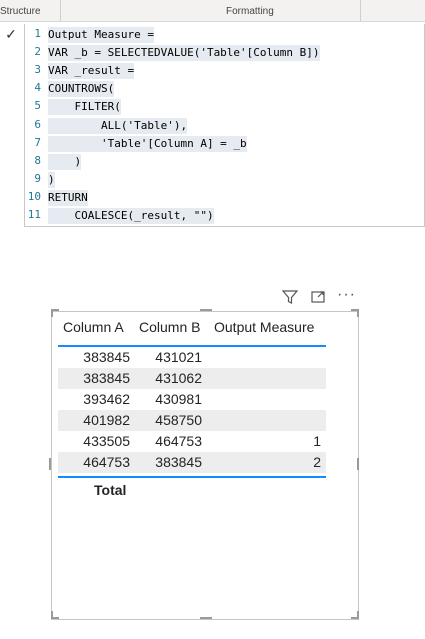  What do you see at coordinates (106, 399) in the screenshot?
I see `cell-column-a: 393462` at bounding box center [106, 399].